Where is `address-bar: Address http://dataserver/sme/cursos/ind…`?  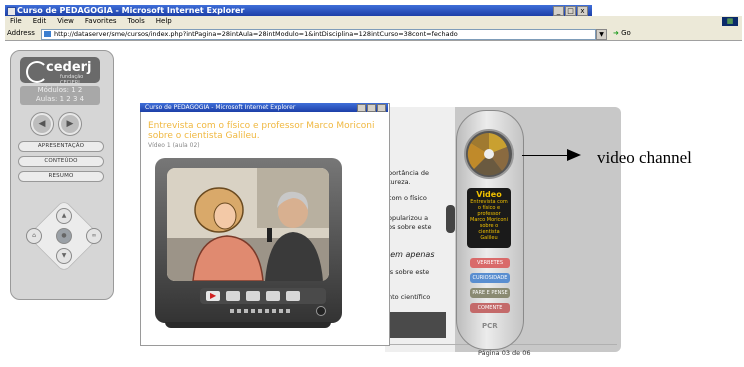 address-bar: Address http://dataserver/sme/cursos/ind… is located at coordinates (373, 34).